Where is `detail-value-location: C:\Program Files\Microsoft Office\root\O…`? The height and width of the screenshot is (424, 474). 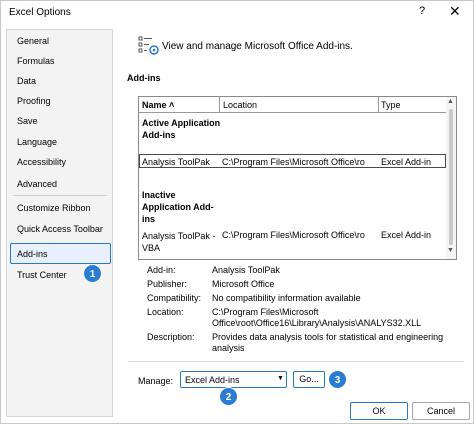
detail-value-location: C:\Program Files\Microsoft Office\root\O… is located at coordinates (317, 317).